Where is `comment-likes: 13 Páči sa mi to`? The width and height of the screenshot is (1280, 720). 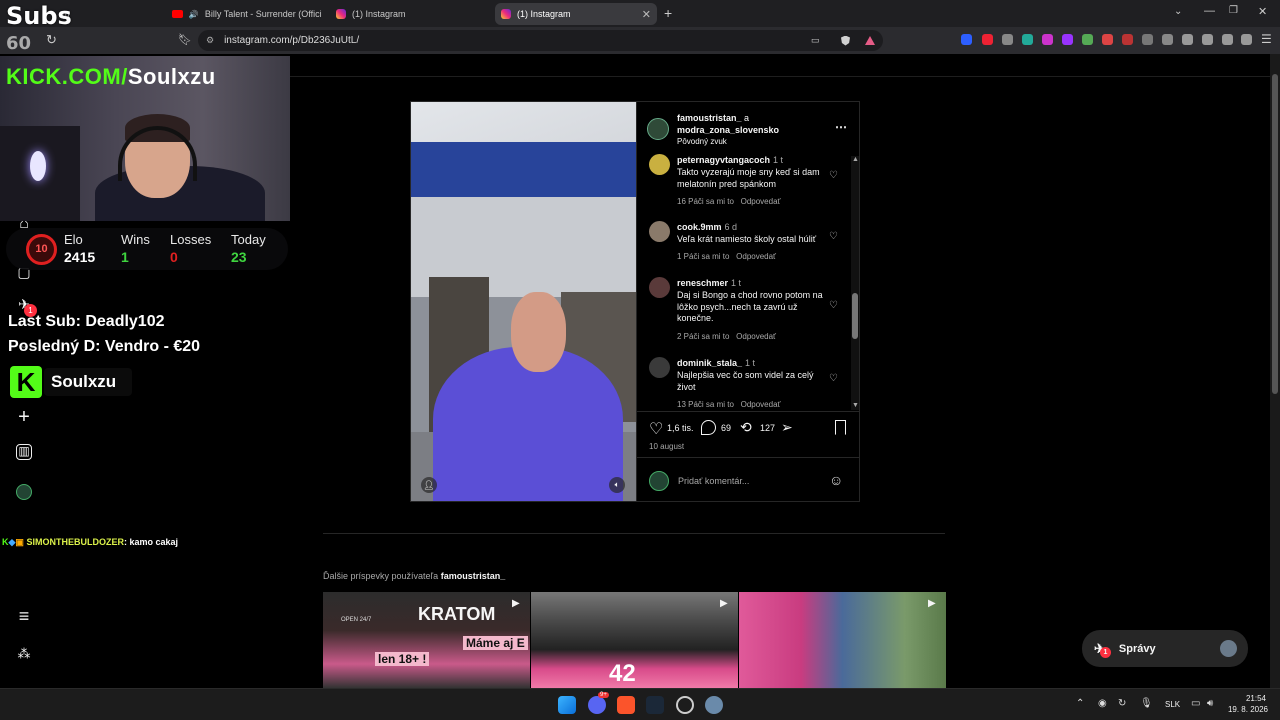
comment-likes: 13 Páči sa mi to is located at coordinates (705, 404).